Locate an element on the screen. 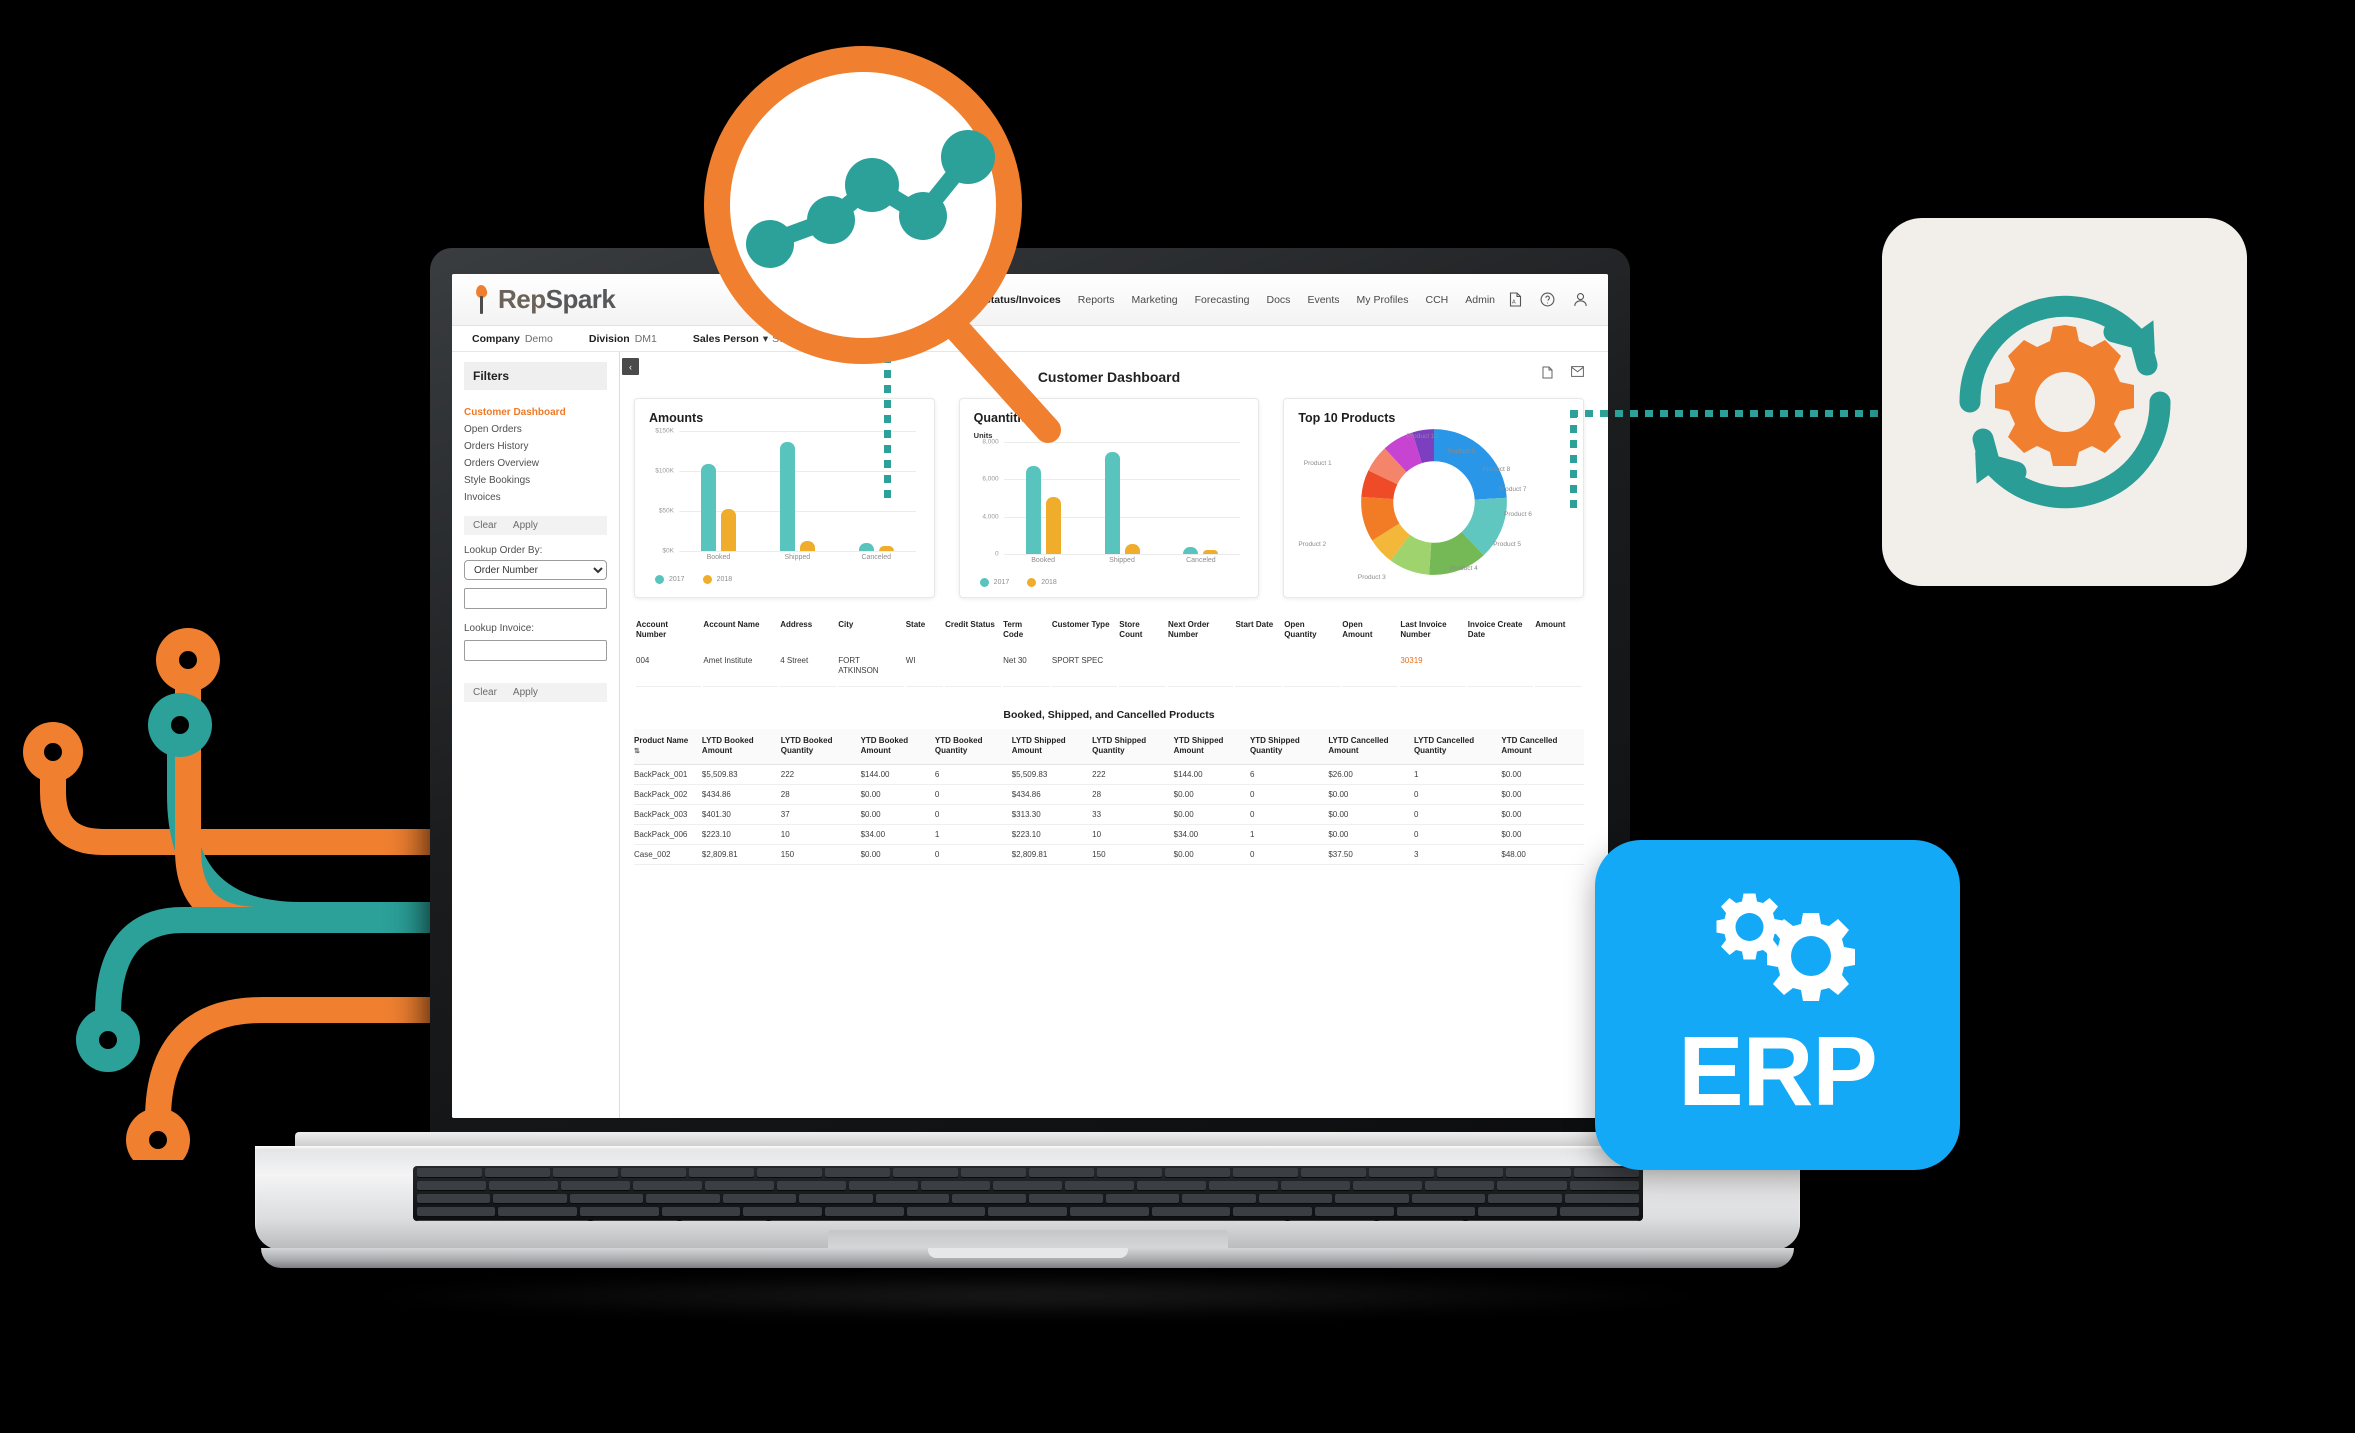  quantities-bar-2018-canceled is located at coordinates (1211, 552).